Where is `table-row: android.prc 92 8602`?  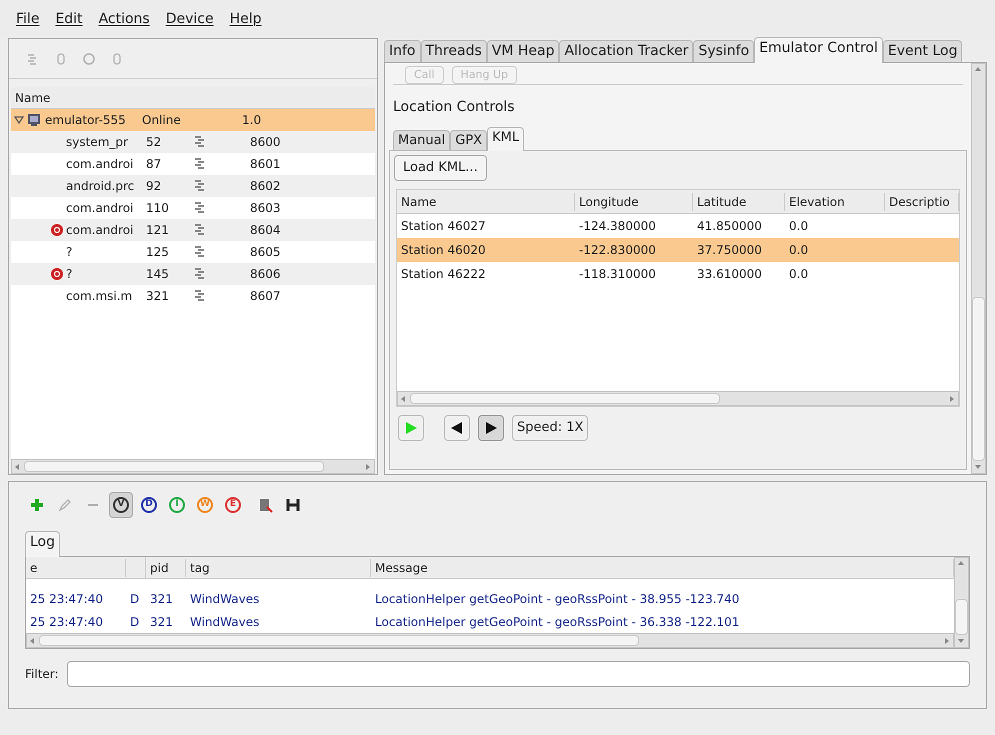
table-row: android.prc 92 8602 is located at coordinates (193, 186).